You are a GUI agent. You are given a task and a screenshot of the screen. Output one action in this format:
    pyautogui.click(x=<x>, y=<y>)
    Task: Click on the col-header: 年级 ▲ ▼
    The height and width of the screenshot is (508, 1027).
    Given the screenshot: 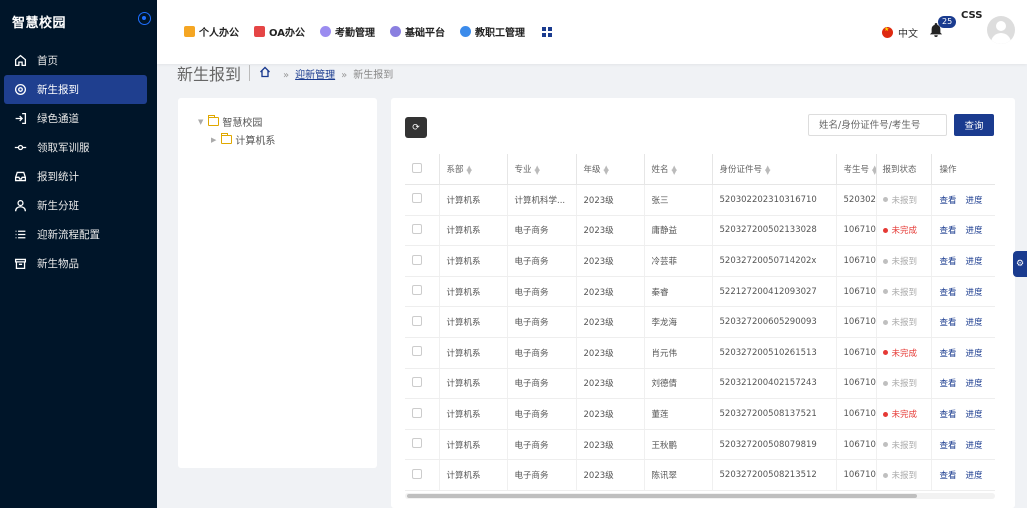 What is the action you would take?
    pyautogui.click(x=609, y=170)
    